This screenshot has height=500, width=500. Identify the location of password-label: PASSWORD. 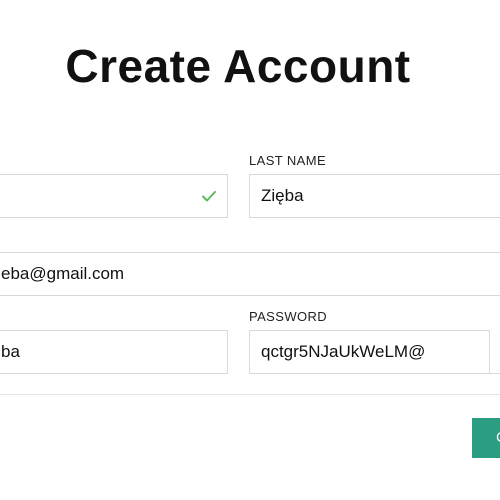
(288, 316).